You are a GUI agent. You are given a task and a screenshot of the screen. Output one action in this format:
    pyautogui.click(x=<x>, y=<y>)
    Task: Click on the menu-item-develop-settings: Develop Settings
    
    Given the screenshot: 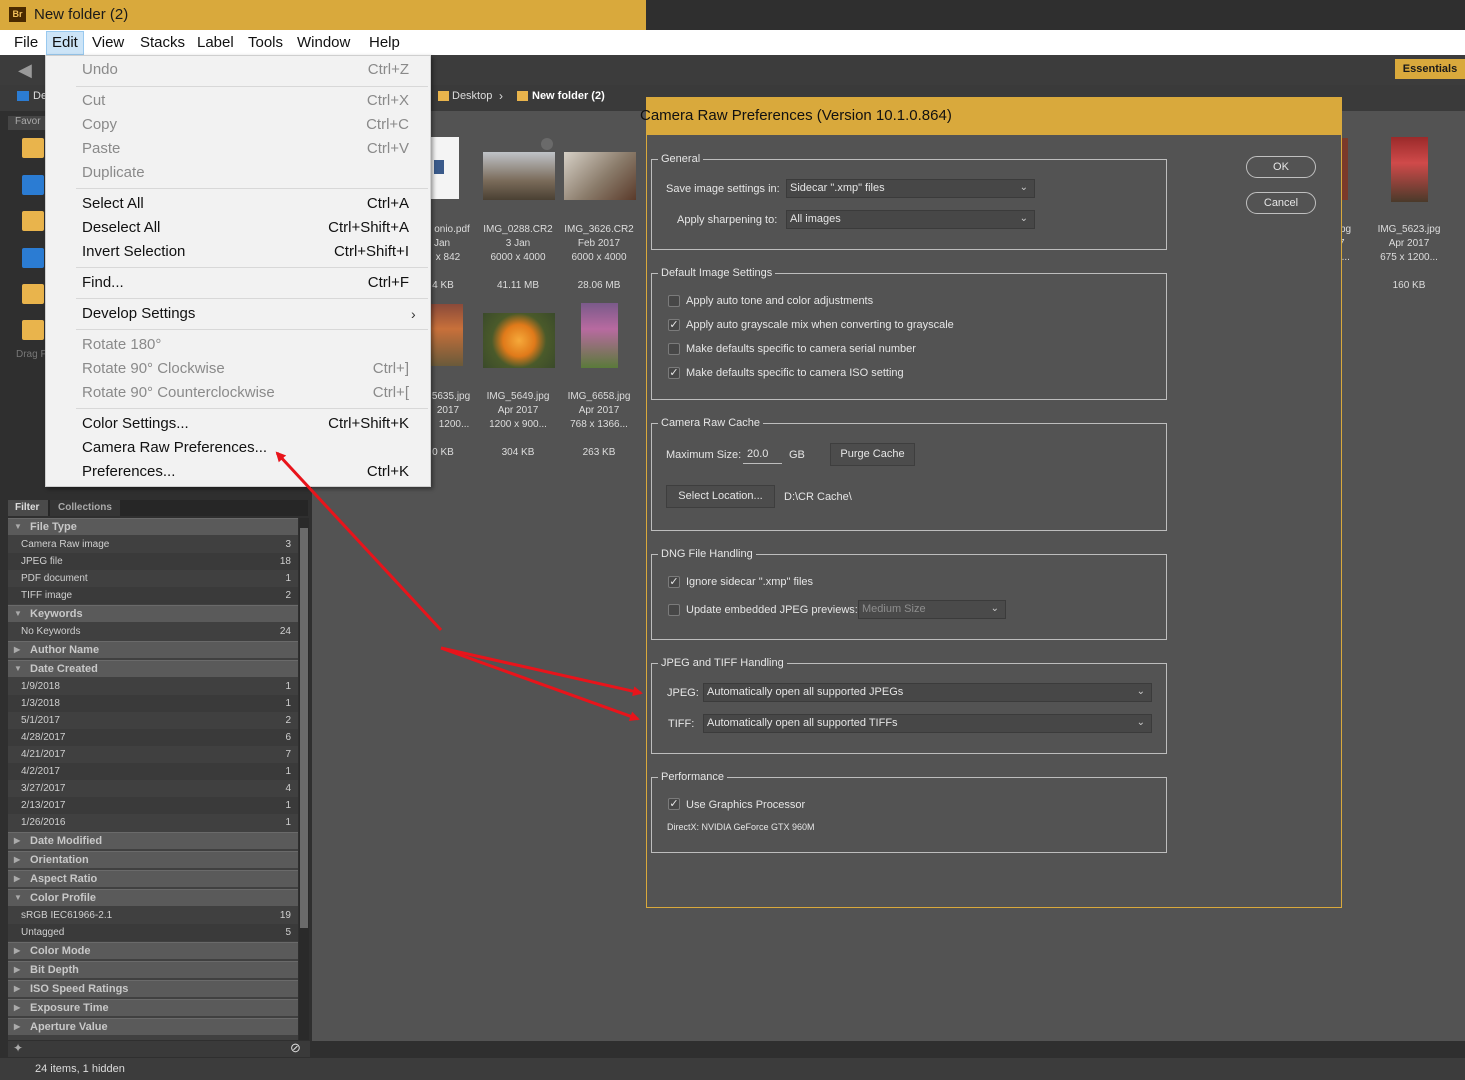 What is the action you would take?
    pyautogui.click(x=138, y=313)
    